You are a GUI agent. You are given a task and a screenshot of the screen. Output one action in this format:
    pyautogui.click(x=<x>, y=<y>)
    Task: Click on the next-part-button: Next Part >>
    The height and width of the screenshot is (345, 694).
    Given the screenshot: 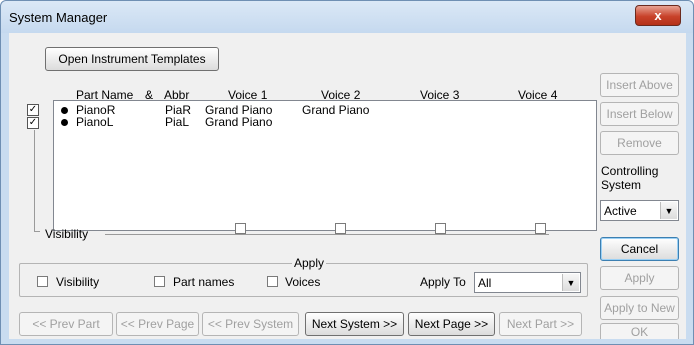 What is the action you would take?
    pyautogui.click(x=540, y=324)
    